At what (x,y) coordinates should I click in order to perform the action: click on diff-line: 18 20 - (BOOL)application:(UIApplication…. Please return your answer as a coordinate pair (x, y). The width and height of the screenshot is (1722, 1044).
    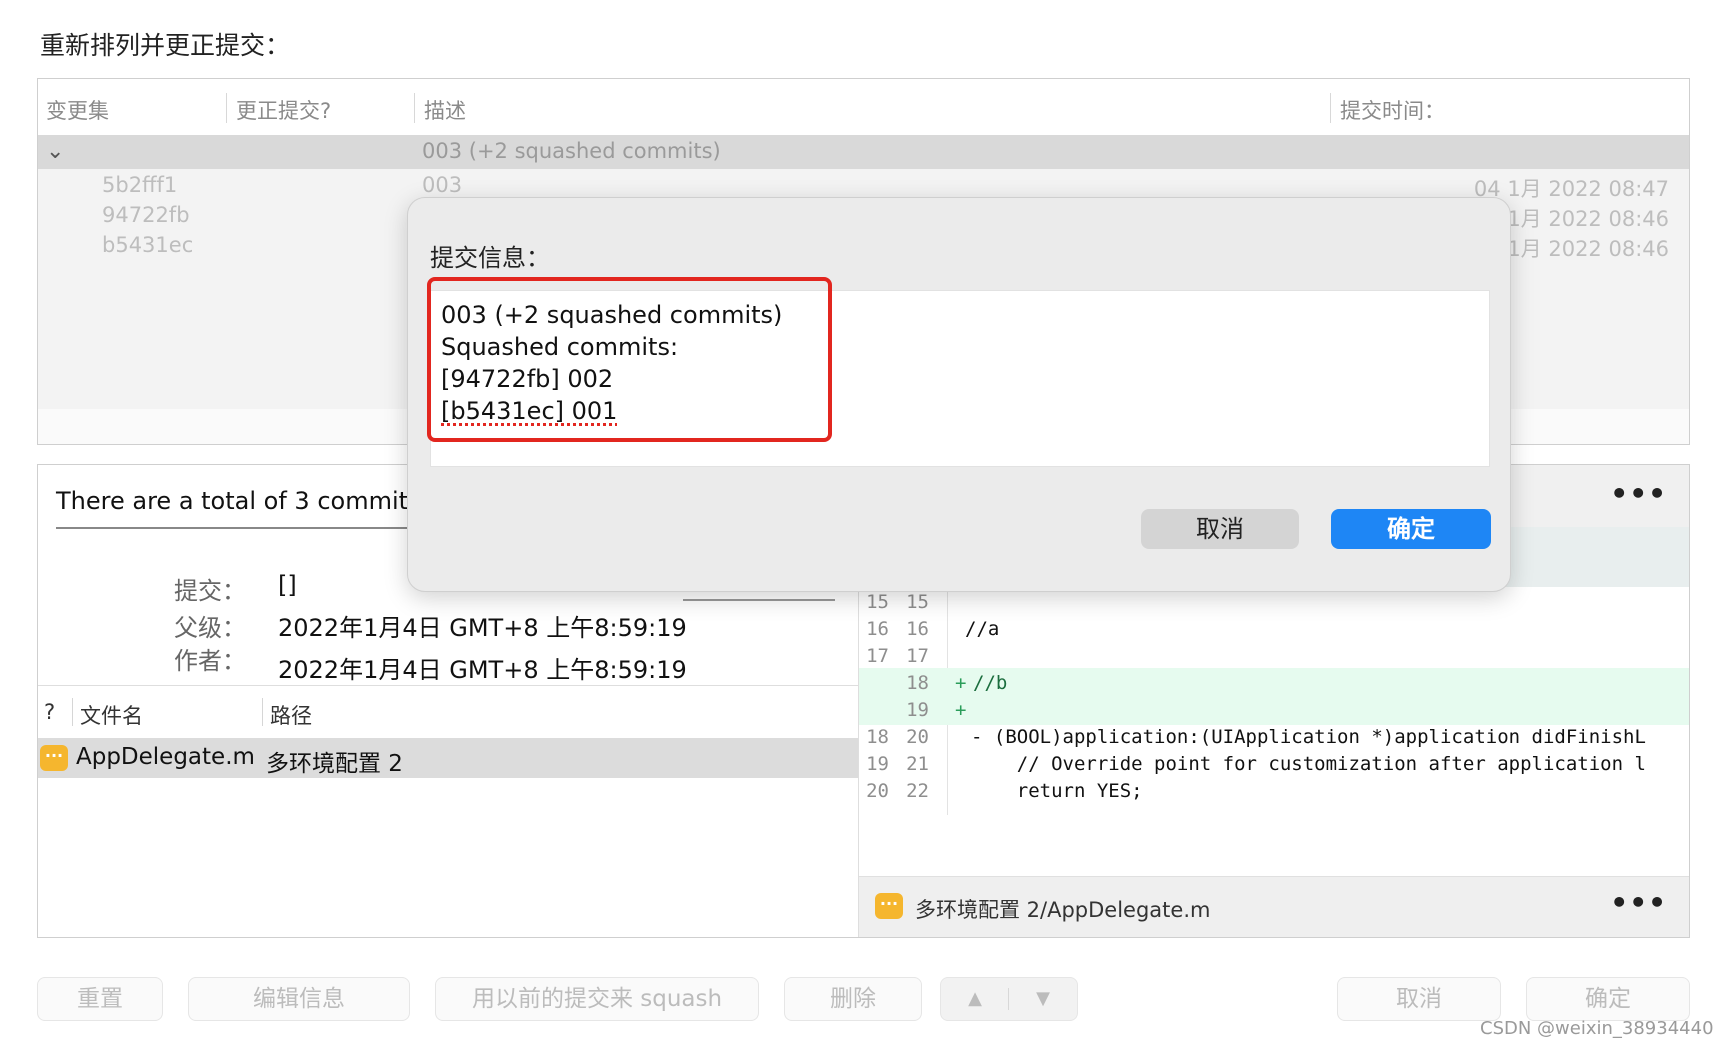
    Looking at the image, I should click on (1274, 737).